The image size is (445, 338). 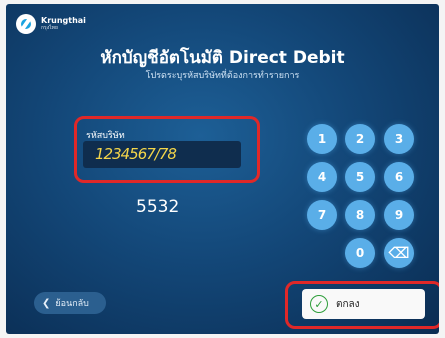 What do you see at coordinates (222, 58) in the screenshot?
I see `page-title: หักบัญชีอัตโนมัติ Direct Debit` at bounding box center [222, 58].